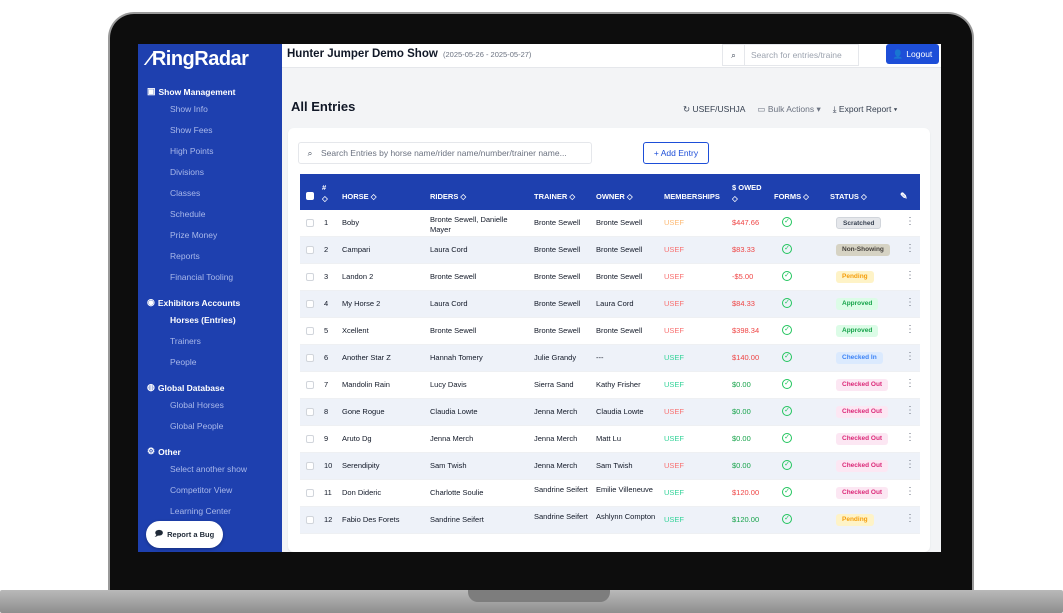  What do you see at coordinates (863, 250) in the screenshot?
I see `status-badge: Non-Showing` at bounding box center [863, 250].